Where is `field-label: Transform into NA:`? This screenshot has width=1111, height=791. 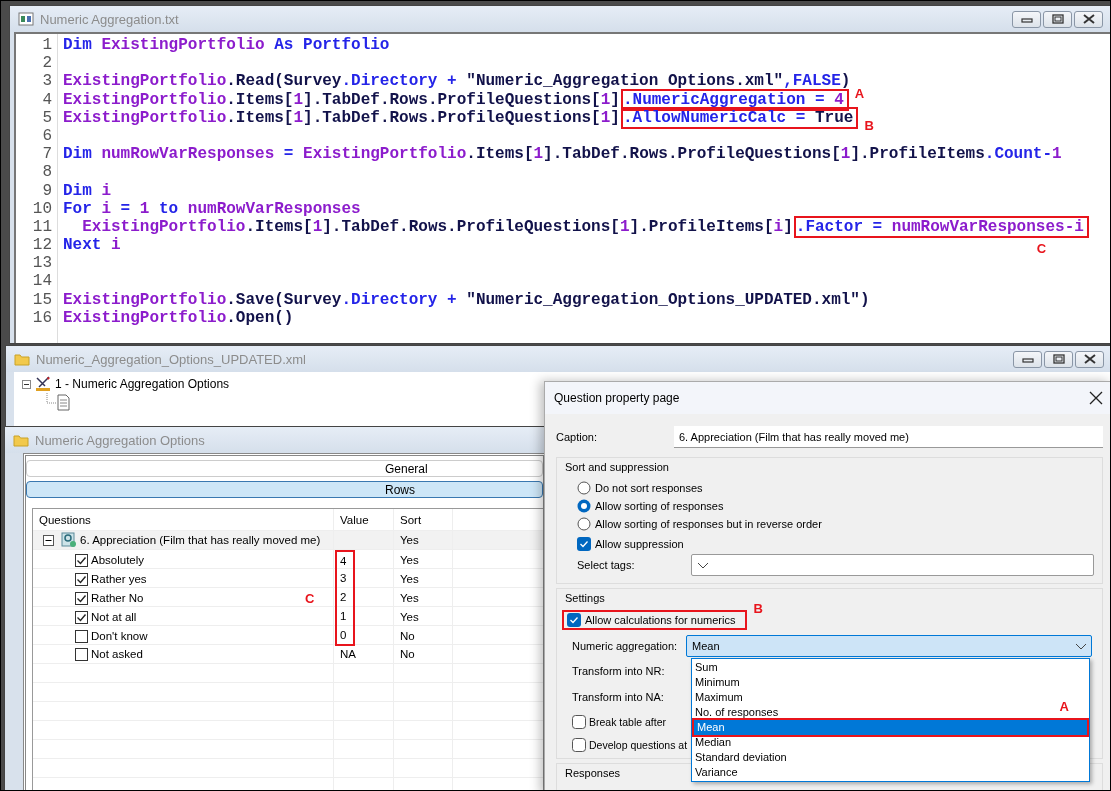 field-label: Transform into NA: is located at coordinates (618, 697).